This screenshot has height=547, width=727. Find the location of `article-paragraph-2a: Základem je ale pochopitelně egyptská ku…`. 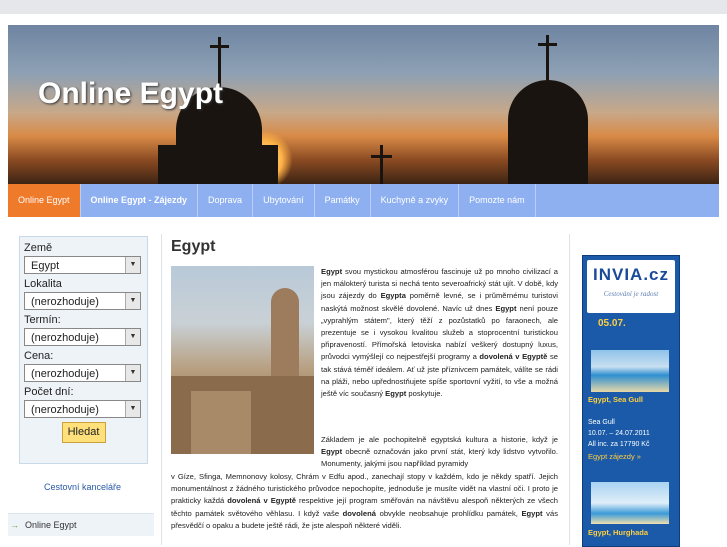

article-paragraph-2a: Základem je ale pochopitelně egyptská ku… is located at coordinates (439, 452).